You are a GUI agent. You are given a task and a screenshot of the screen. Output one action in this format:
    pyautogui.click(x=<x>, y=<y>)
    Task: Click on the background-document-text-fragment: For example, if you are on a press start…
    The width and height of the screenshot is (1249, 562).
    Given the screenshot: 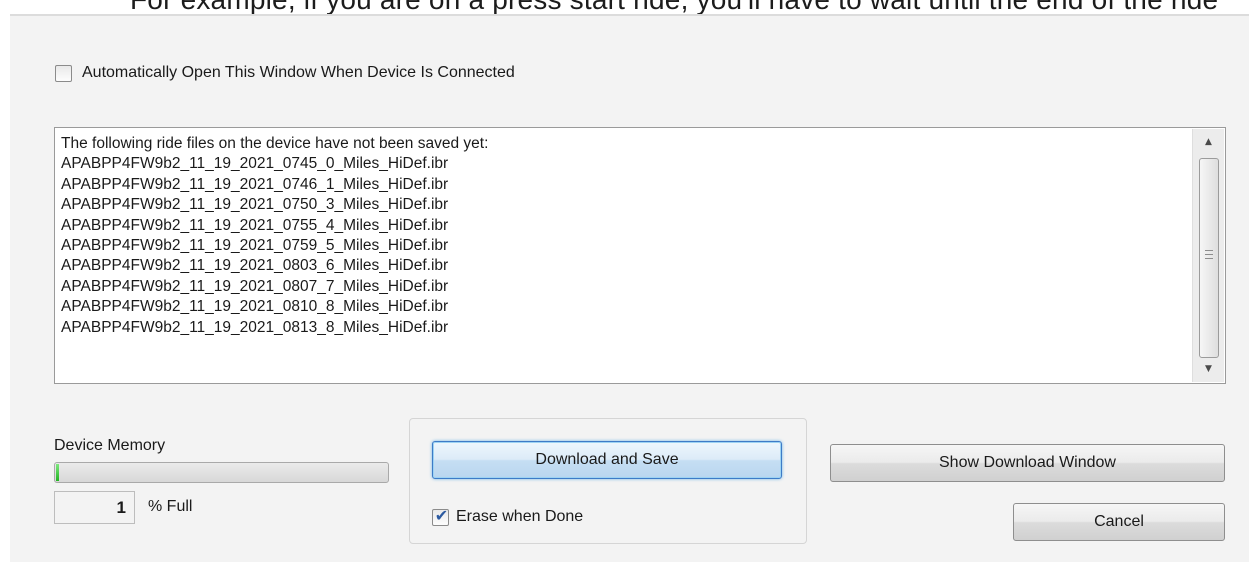 What is the action you would take?
    pyautogui.click(x=624, y=7)
    